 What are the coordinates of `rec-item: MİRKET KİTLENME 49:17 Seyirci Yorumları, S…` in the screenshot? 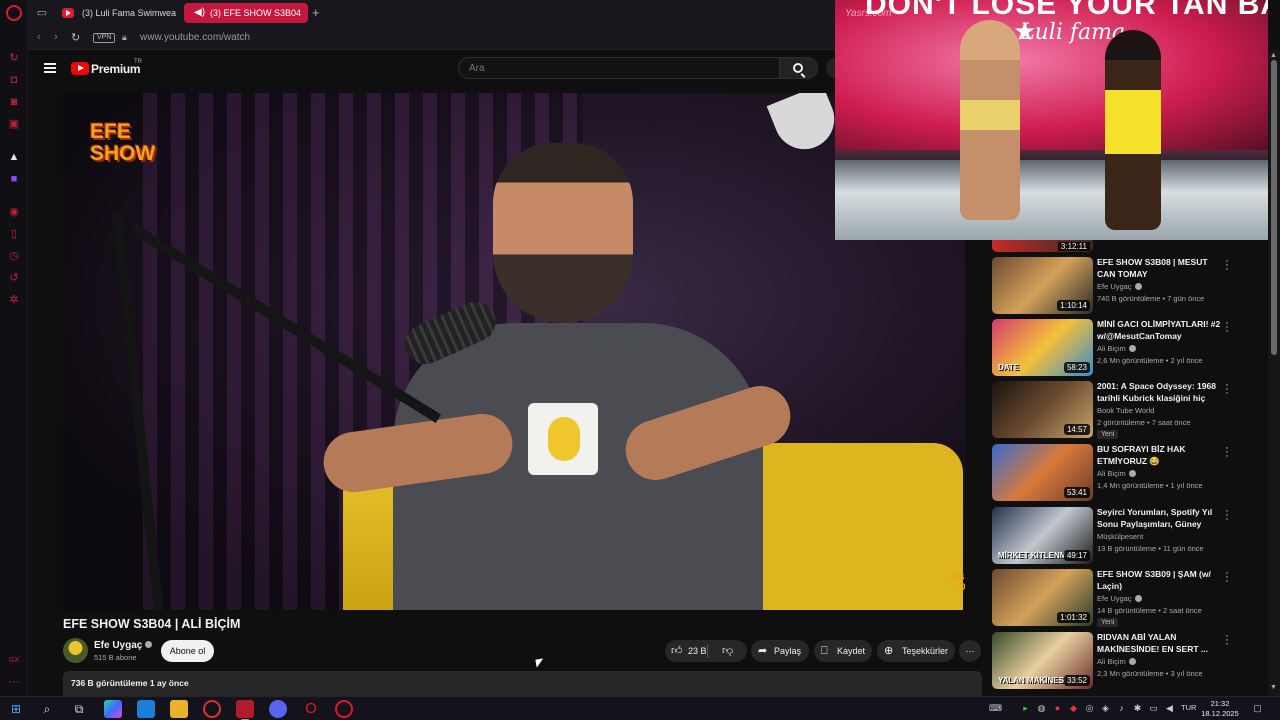 It's located at (1117, 535).